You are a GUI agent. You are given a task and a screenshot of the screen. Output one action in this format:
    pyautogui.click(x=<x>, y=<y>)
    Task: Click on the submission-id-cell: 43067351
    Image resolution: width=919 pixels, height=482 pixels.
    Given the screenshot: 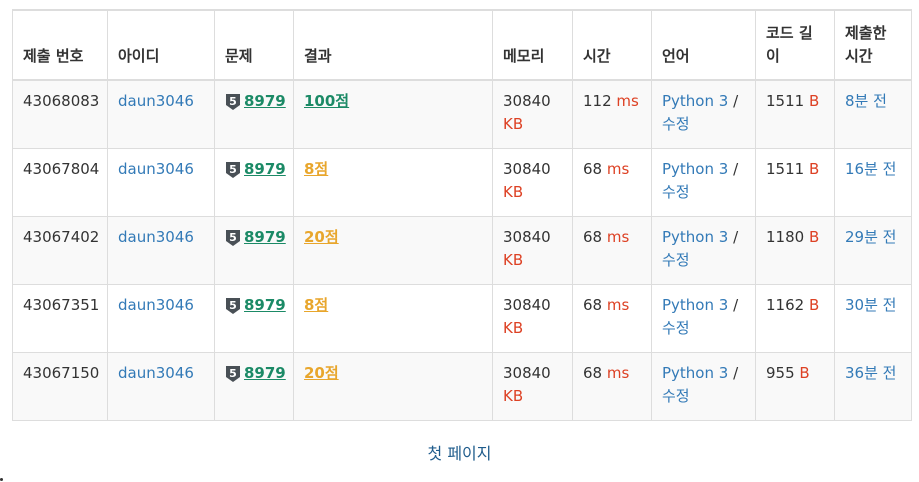 What is the action you would take?
    pyautogui.click(x=60, y=318)
    